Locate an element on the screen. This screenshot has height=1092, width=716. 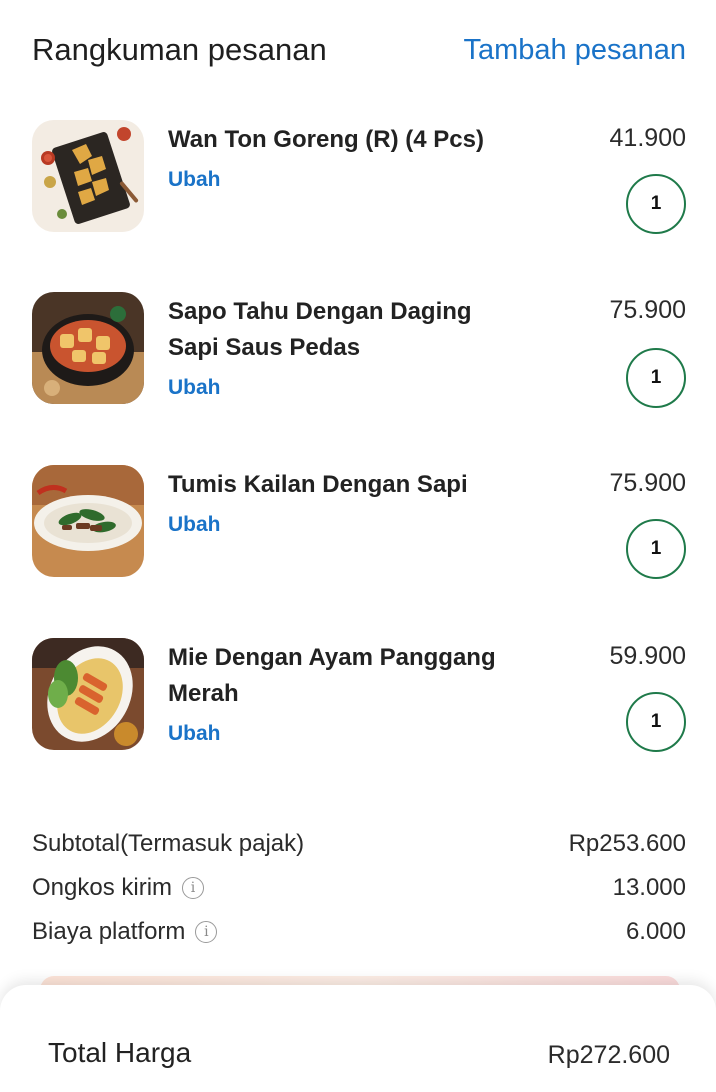
delivery-fee-value: 13.000 is located at coordinates (649, 887).